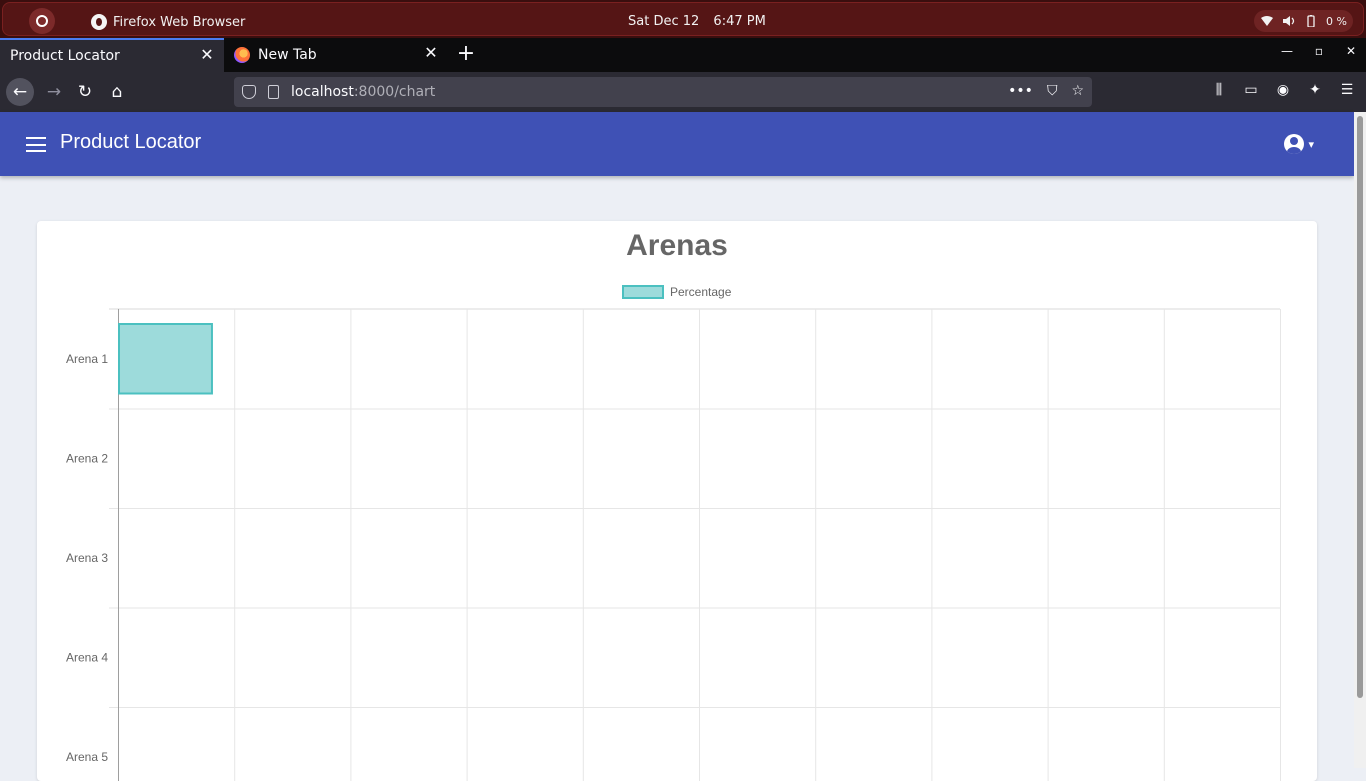  What do you see at coordinates (677, 144) in the screenshot?
I see `app-header: Product Locator ▾` at bounding box center [677, 144].